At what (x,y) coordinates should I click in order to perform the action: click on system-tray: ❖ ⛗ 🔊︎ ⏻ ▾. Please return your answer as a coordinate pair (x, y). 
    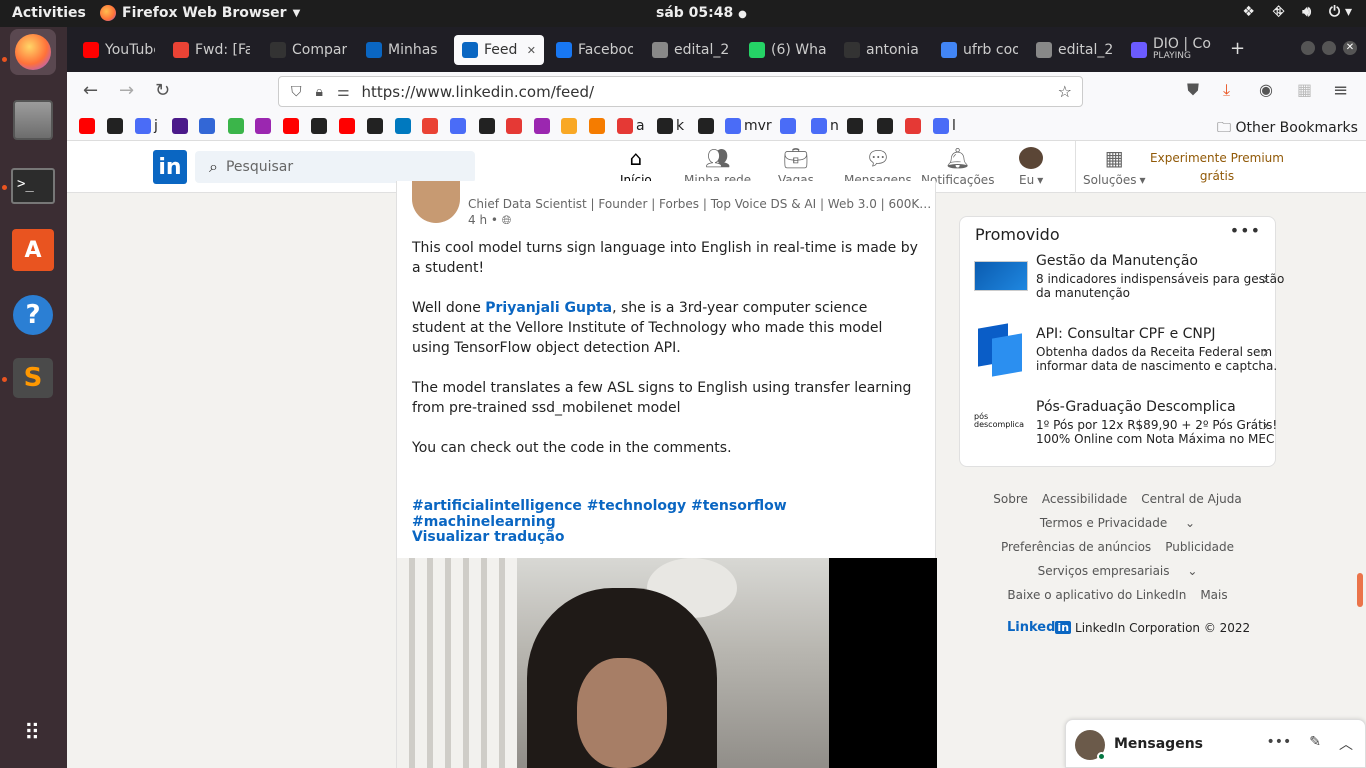
    Looking at the image, I should click on (1297, 12).